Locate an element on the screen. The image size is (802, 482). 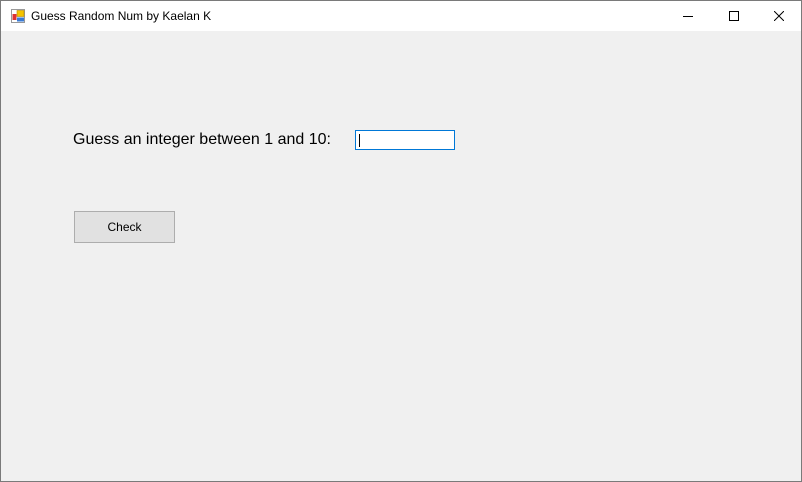
text-caret is located at coordinates (359, 140).